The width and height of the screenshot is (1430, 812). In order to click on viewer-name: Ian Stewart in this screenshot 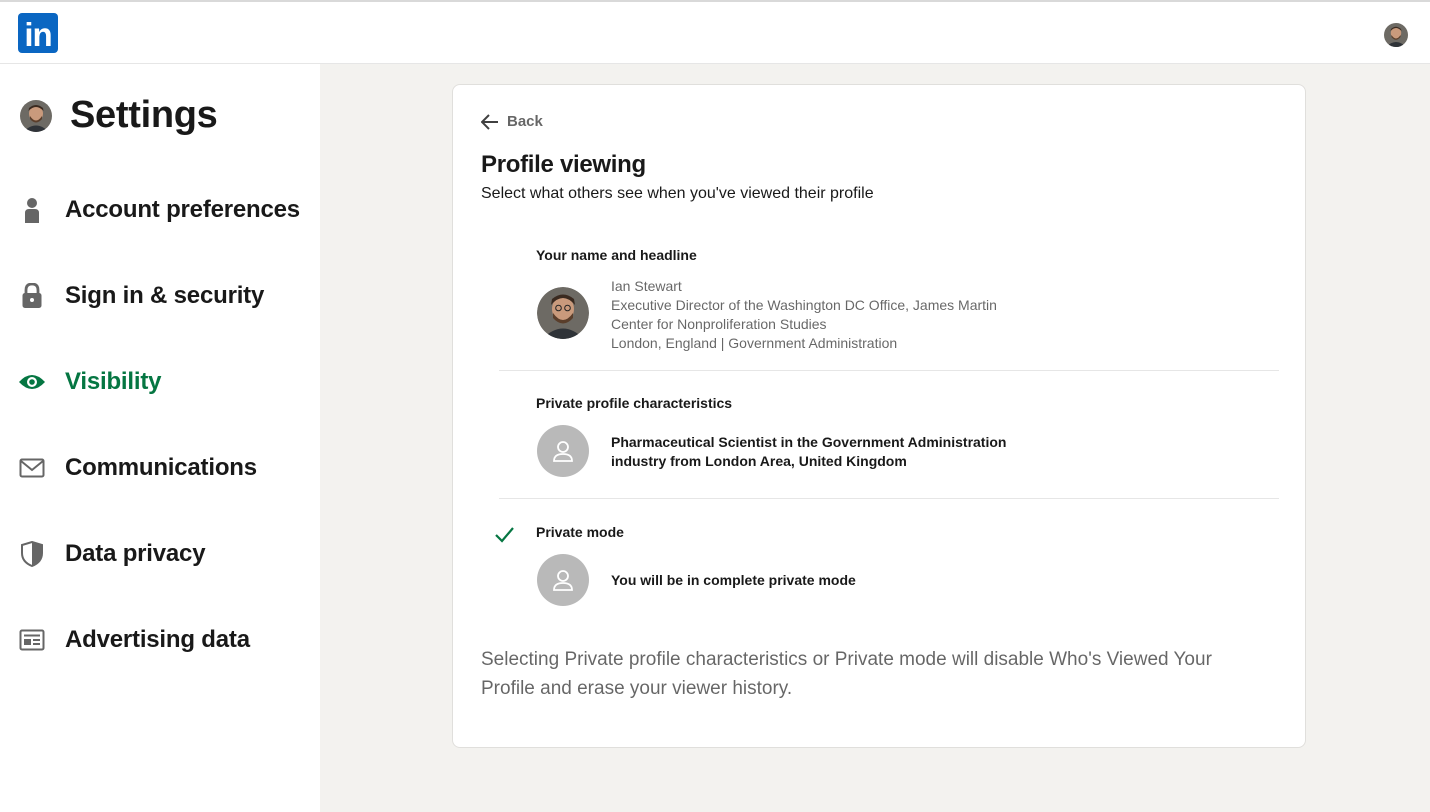, I will do `click(646, 286)`.